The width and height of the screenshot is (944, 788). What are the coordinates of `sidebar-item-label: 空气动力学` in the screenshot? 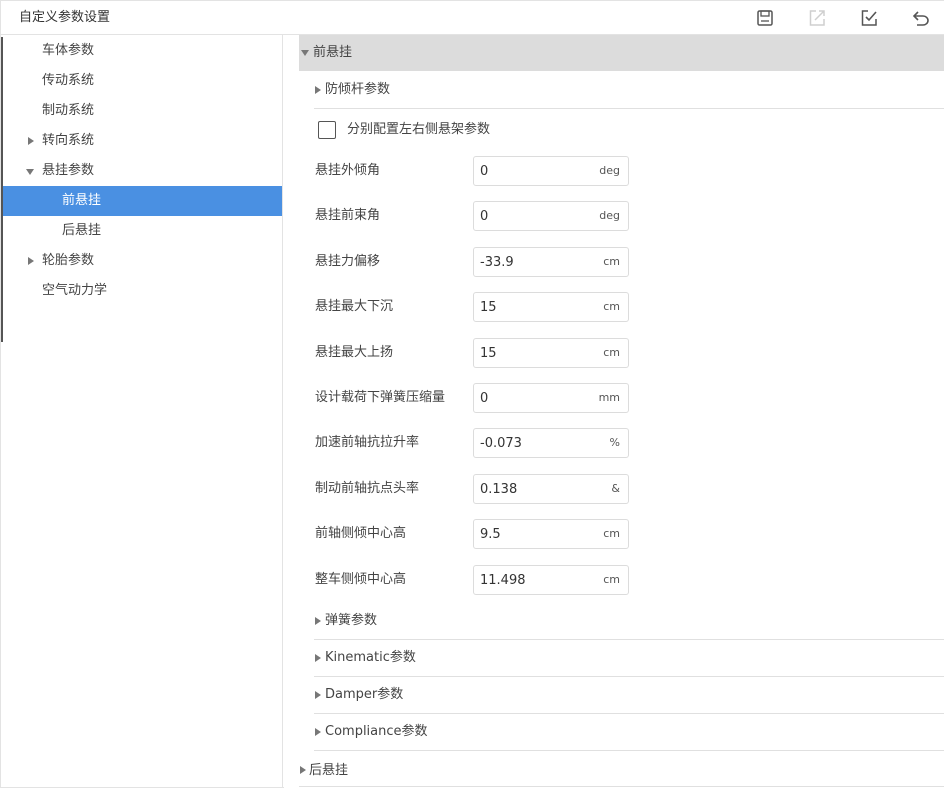 It's located at (75, 290).